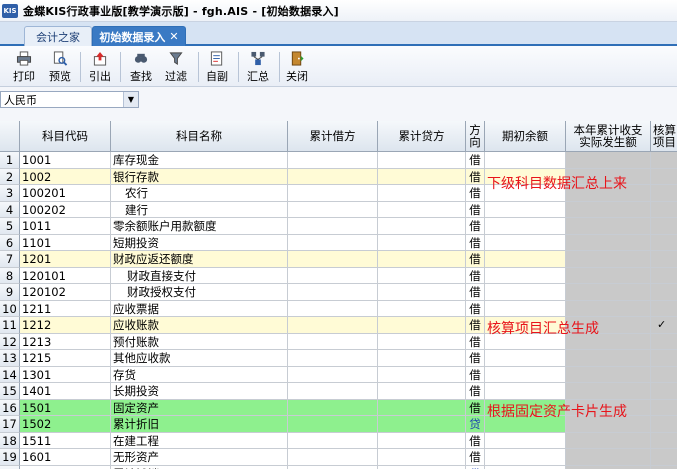 The height and width of the screenshot is (469, 677). I want to click on tab-initial-data-entry: 初始数据录入 ✕, so click(139, 36).